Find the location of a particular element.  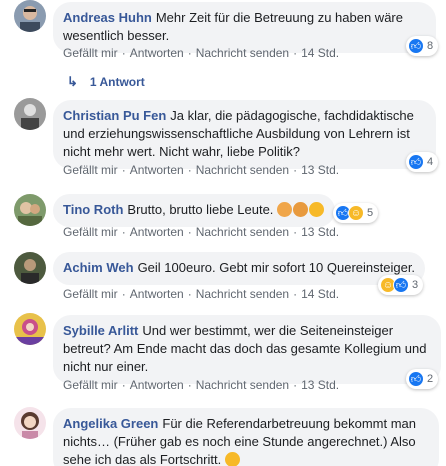

reaction-summary: ☺︎ 👍︎ 3 is located at coordinates (401, 285).